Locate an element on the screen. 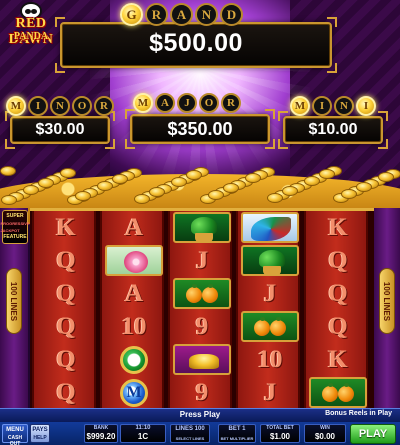 The image size is (400, 445). game-logo: RED DAWN PANDA is located at coordinates (31, 24).